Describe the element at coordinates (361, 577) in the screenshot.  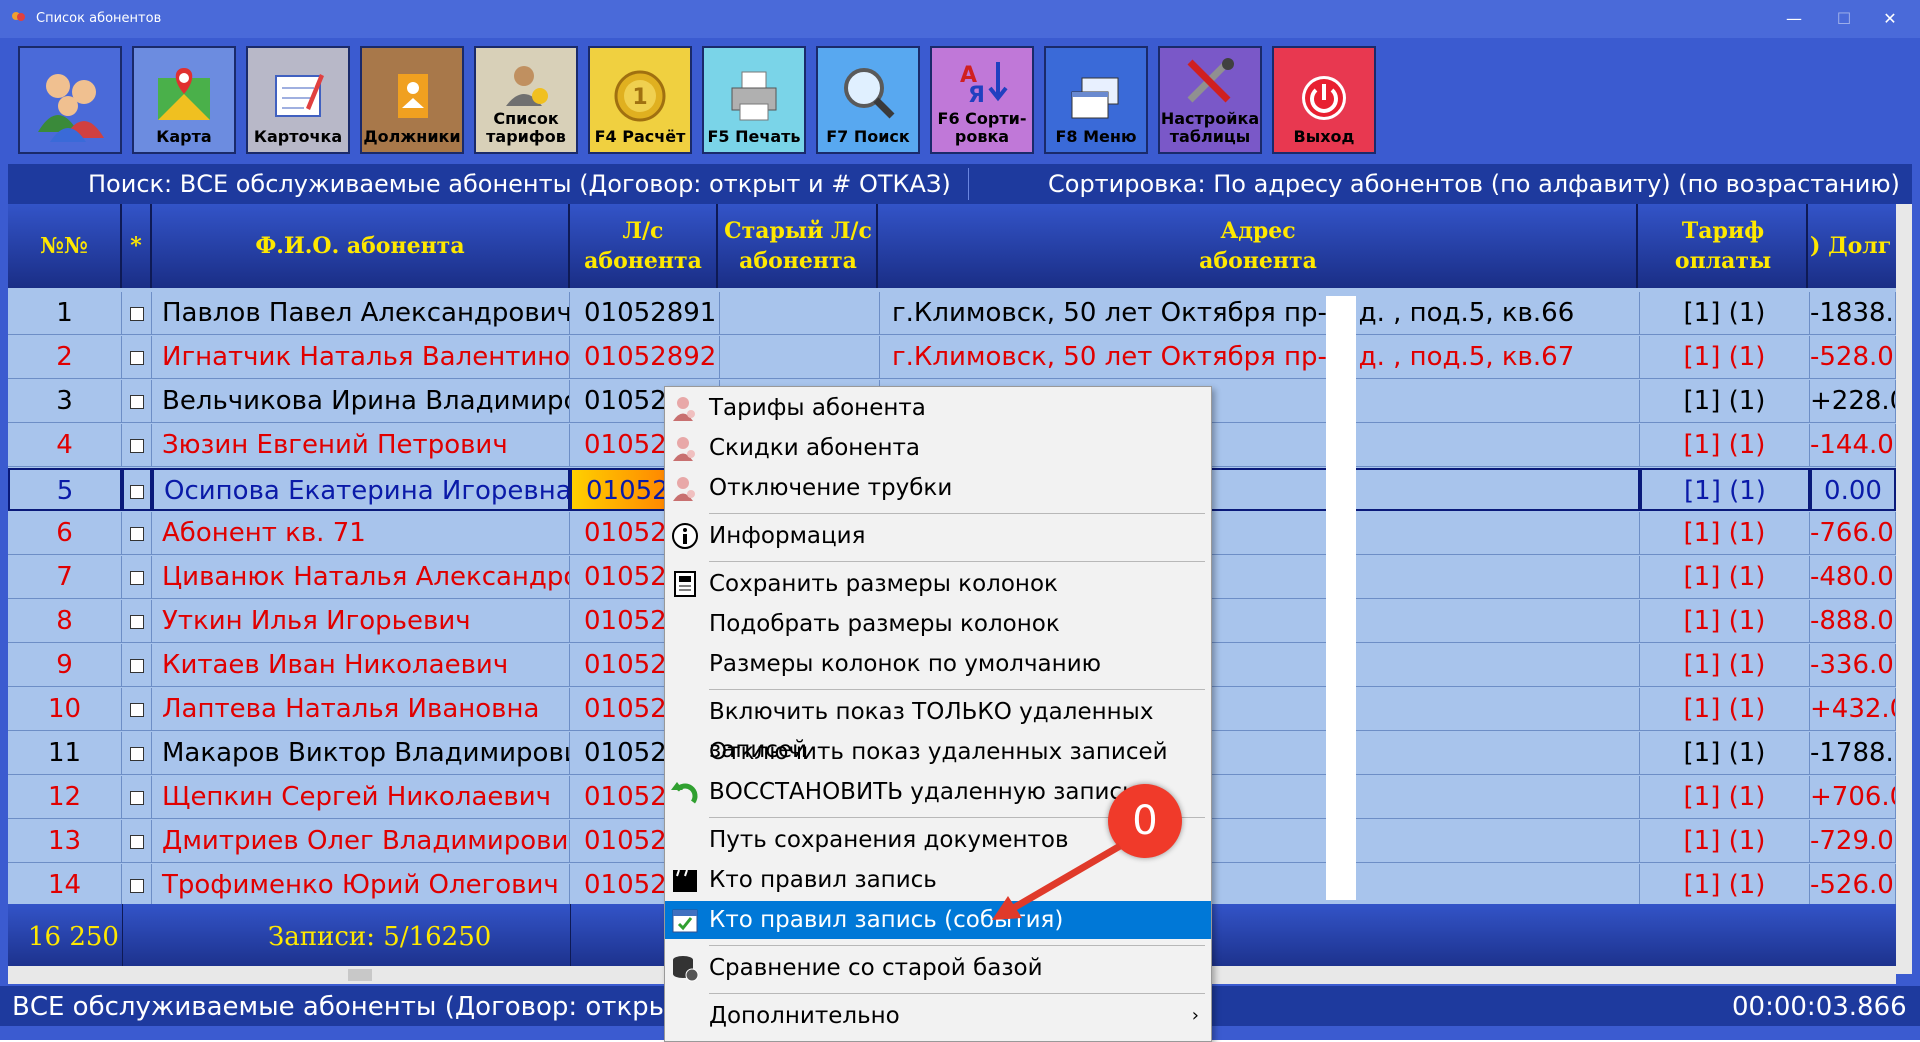
I see `subscriber-name: Циванюк Наталья Александровна` at that location.